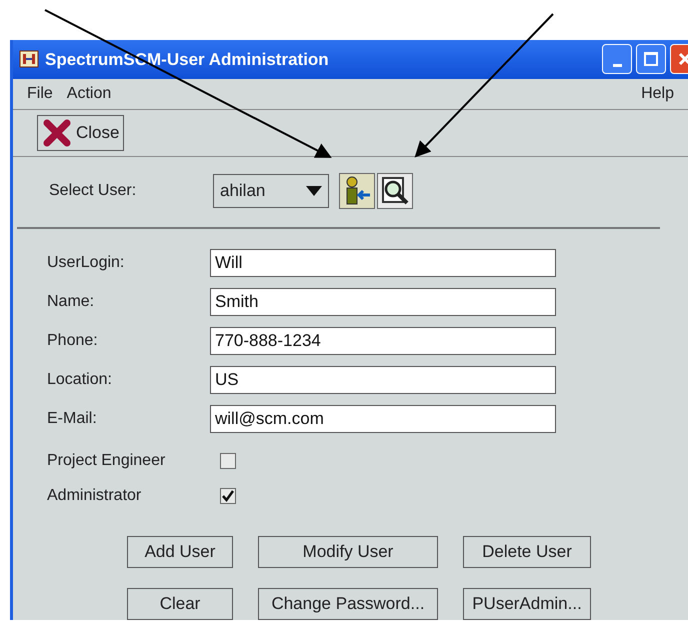 The image size is (688, 627). What do you see at coordinates (71, 302) in the screenshot?
I see `field-label: Name:` at bounding box center [71, 302].